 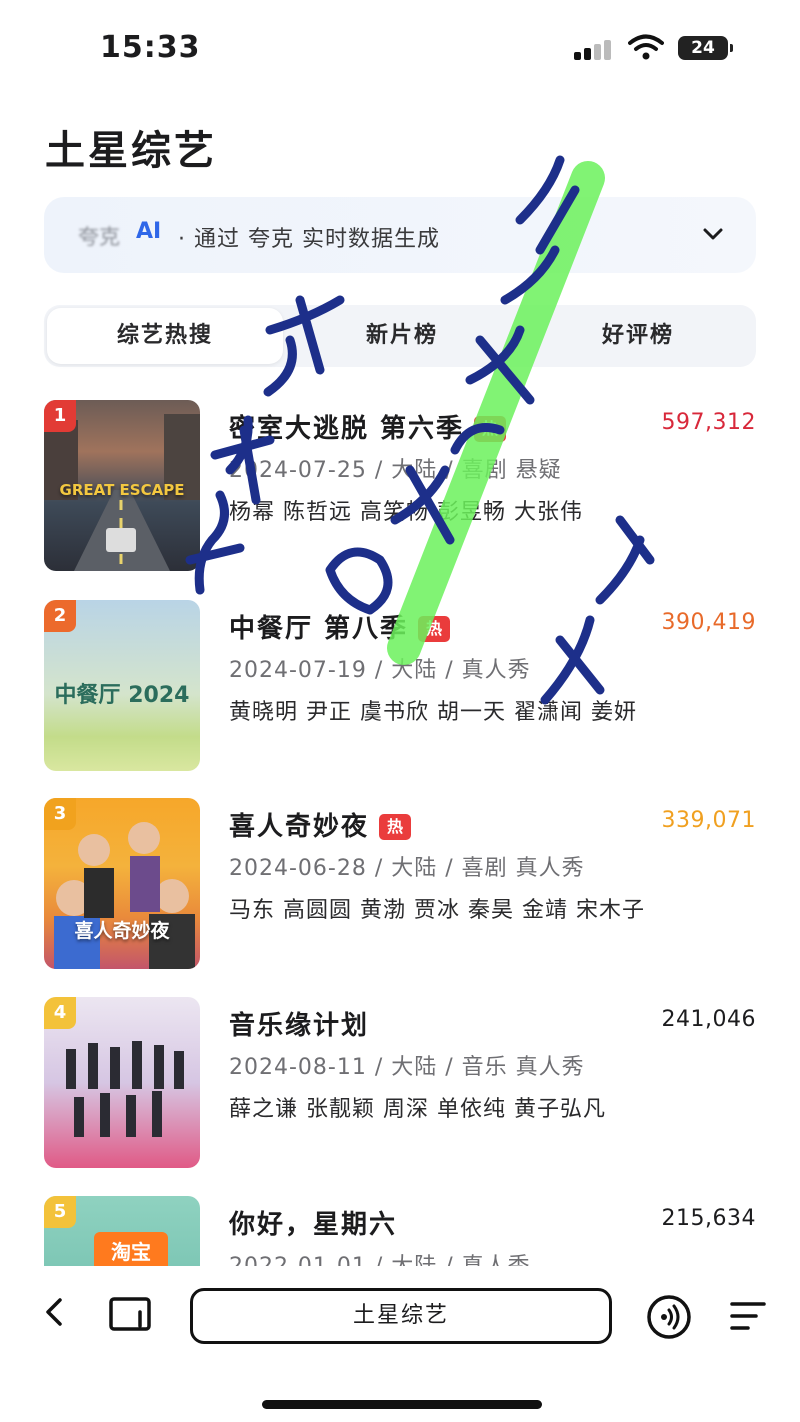 What do you see at coordinates (60, 616) in the screenshot?
I see `rank-badge: 2` at bounding box center [60, 616].